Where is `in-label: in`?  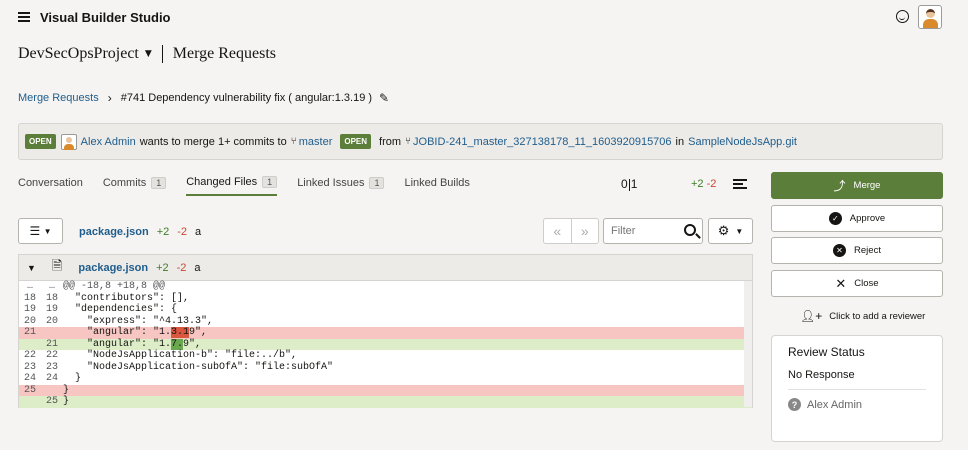 in-label: in is located at coordinates (680, 141).